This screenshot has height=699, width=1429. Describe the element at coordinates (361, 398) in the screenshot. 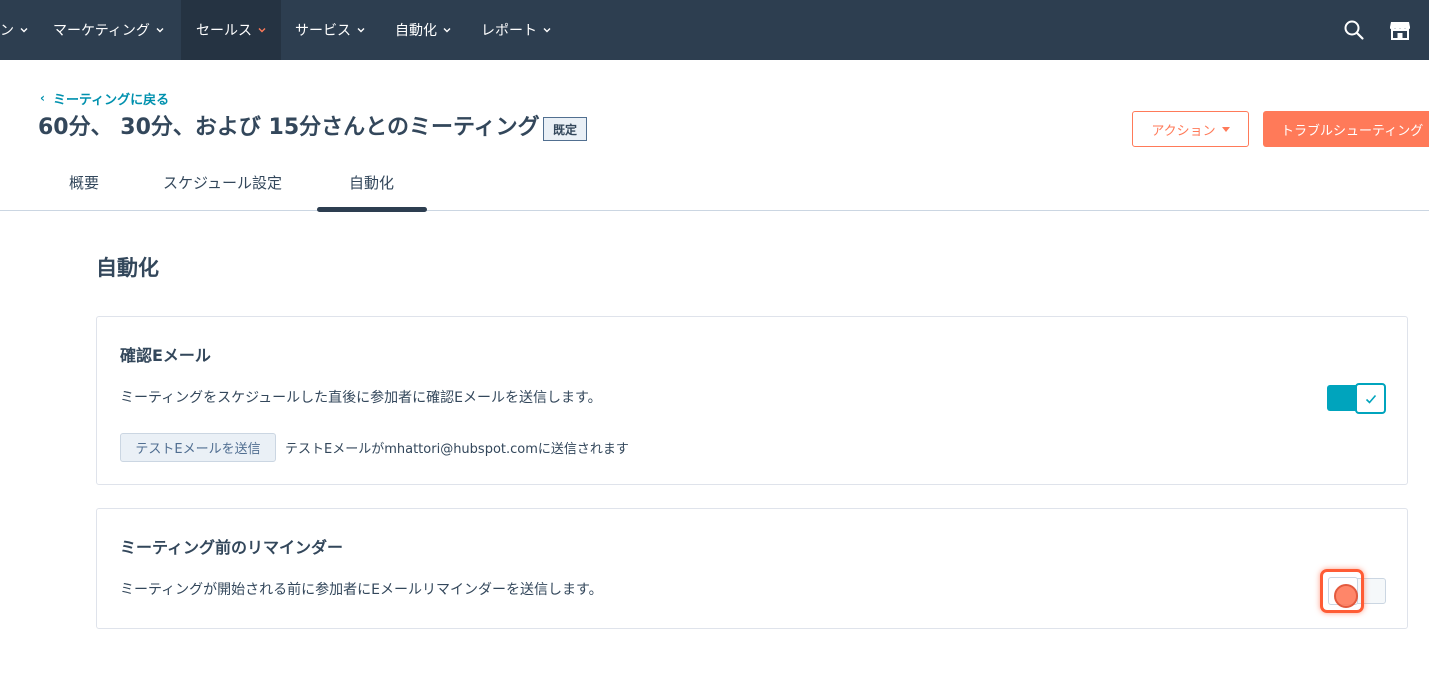

I see `card-description: ミーティングをスケジュールした直後に参加者に確認Eメールを送信します。` at that location.